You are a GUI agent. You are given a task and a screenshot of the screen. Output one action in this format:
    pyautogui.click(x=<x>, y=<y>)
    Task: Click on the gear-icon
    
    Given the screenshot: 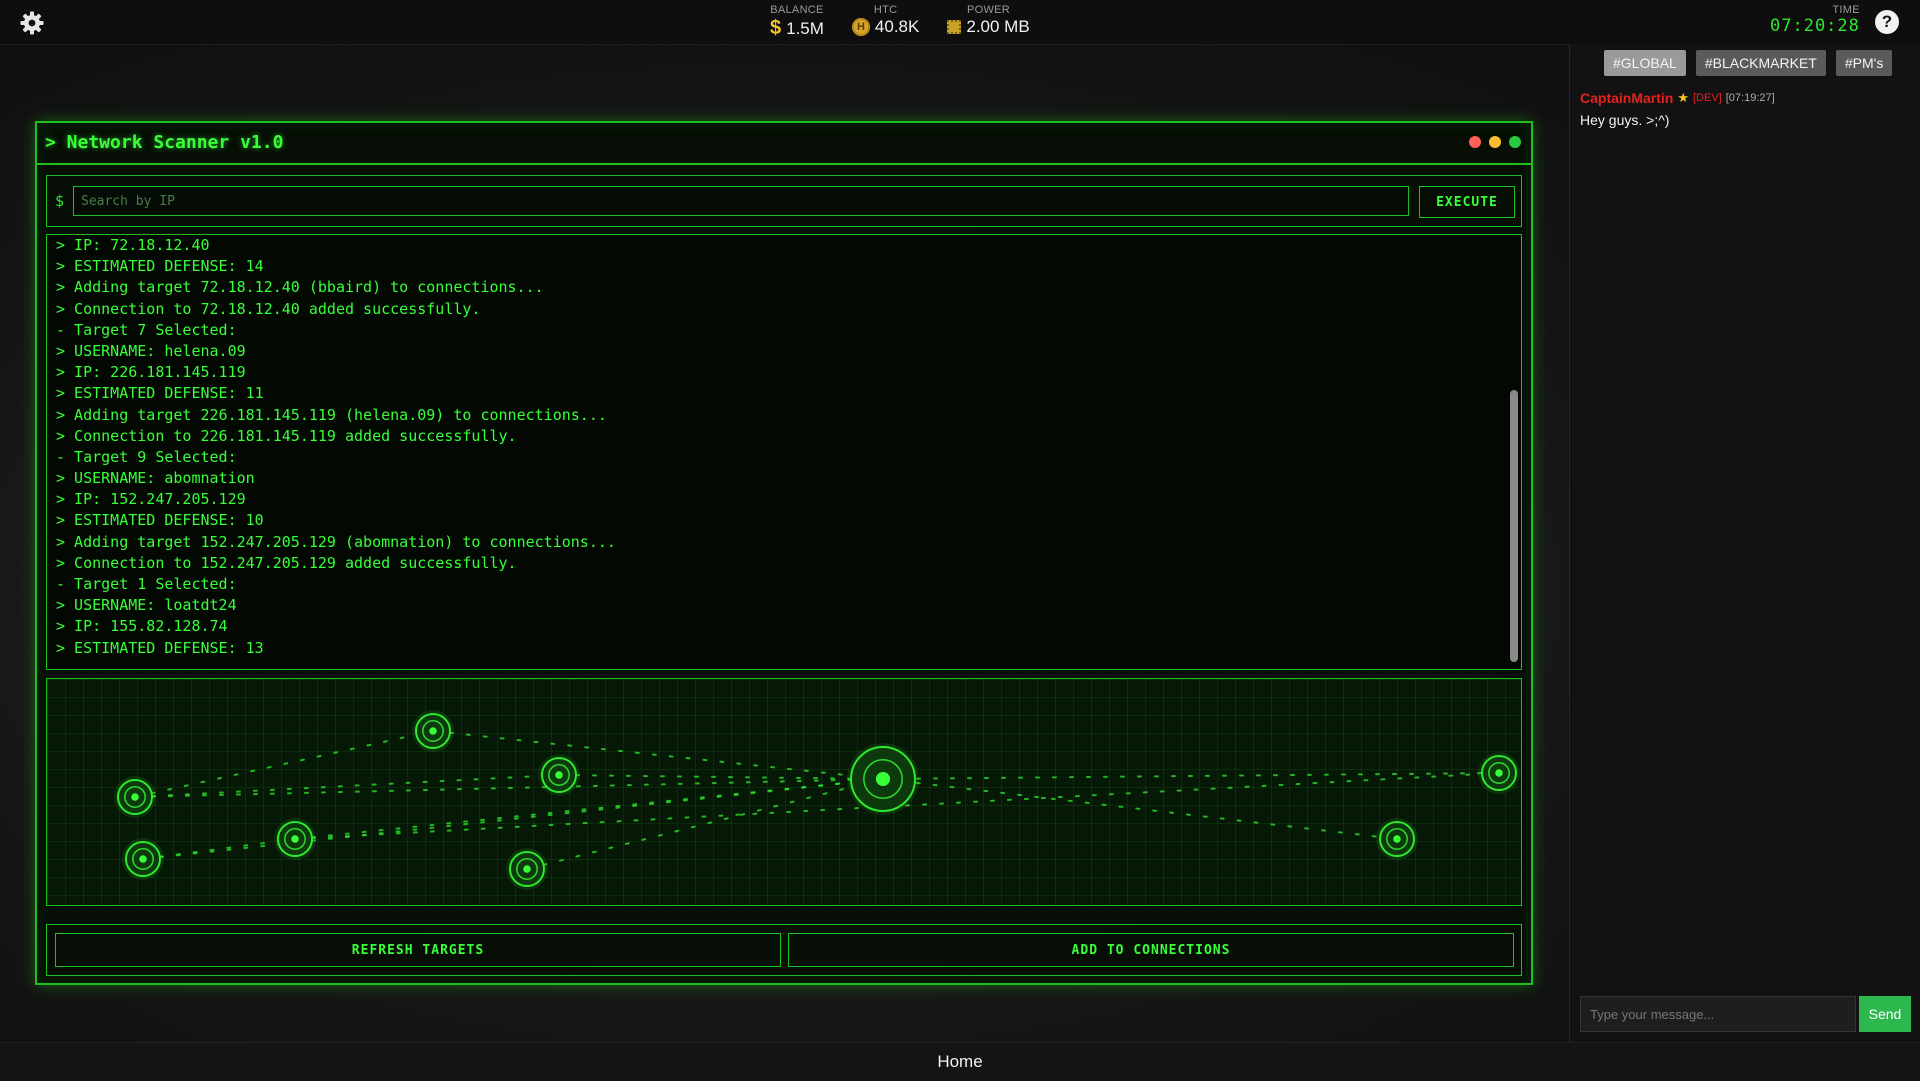 What is the action you would take?
    pyautogui.click(x=32, y=23)
    